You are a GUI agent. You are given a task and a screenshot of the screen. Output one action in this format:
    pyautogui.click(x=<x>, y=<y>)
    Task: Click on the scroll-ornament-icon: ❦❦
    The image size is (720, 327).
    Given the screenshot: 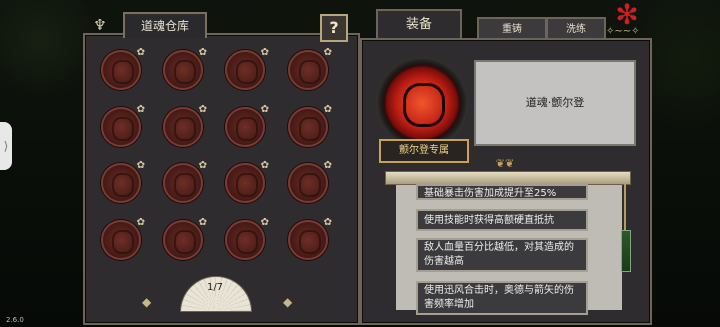 What is the action you would take?
    pyautogui.click(x=505, y=163)
    